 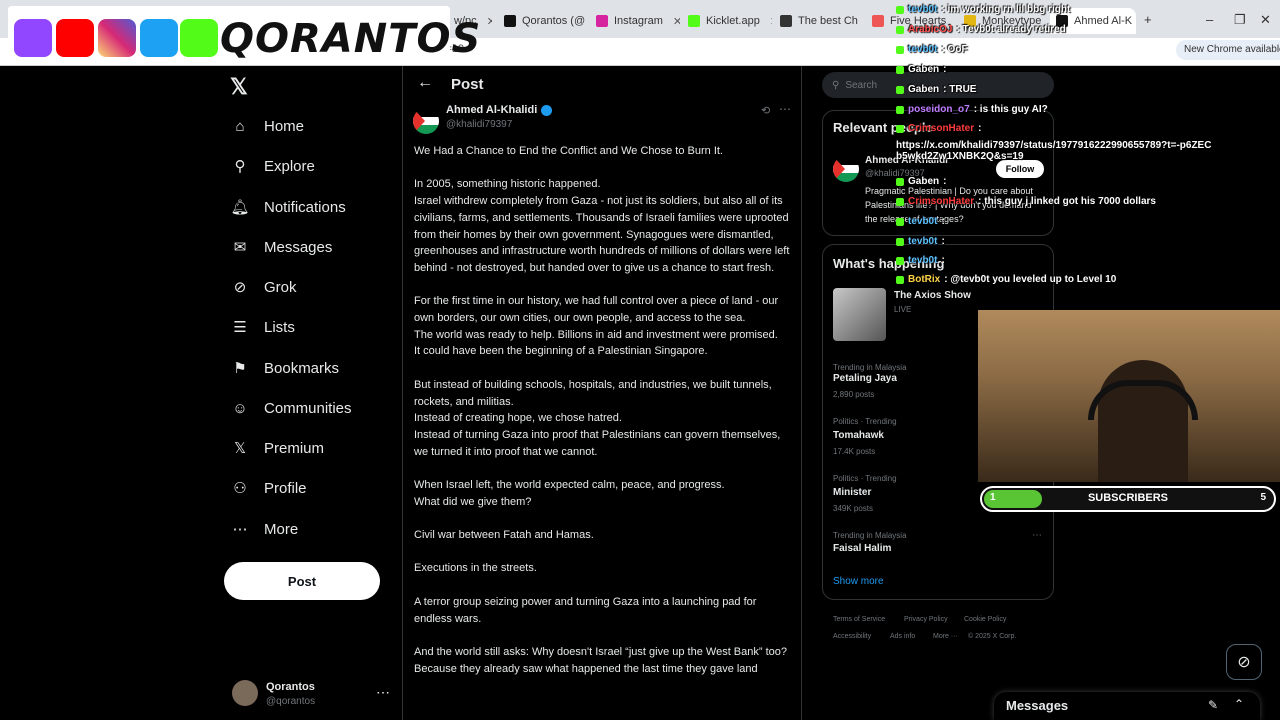 What do you see at coordinates (1128, 498) in the screenshot?
I see `subscriber-goal-label: SUBSCRIBERS` at bounding box center [1128, 498].